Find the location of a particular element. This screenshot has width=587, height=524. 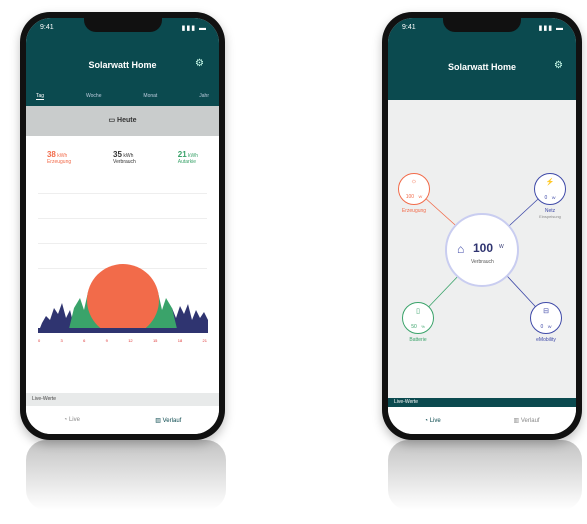

gear-icon: ⚙ is located at coordinates (200, 64).